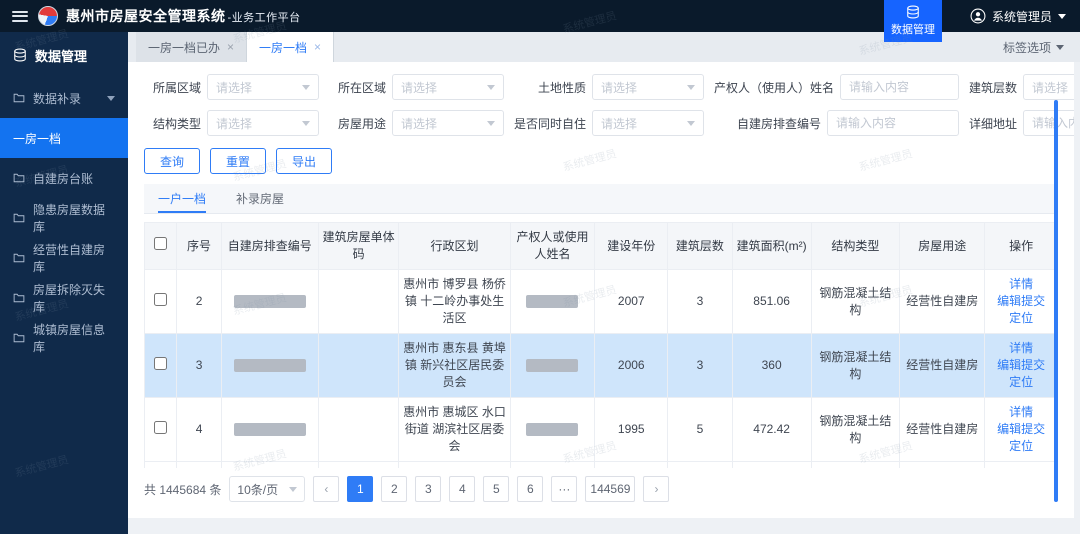  I want to click on detail-address-input, so click(1053, 123).